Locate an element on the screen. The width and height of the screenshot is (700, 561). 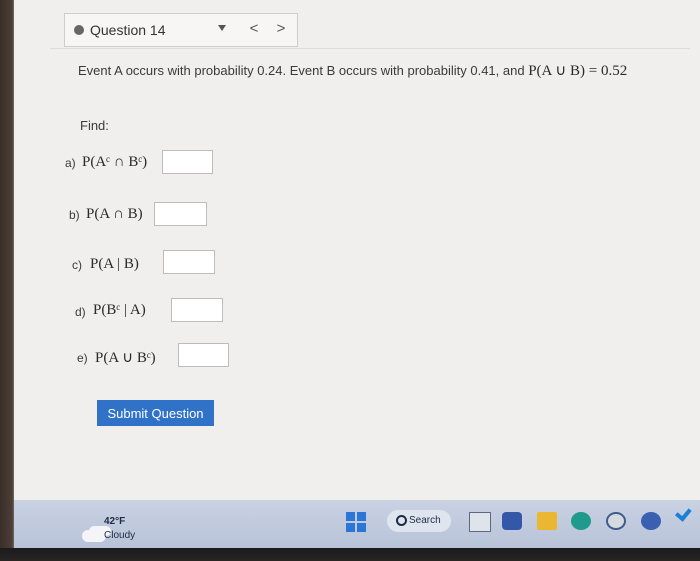
item-d-label: d) is located at coordinates (80, 312).